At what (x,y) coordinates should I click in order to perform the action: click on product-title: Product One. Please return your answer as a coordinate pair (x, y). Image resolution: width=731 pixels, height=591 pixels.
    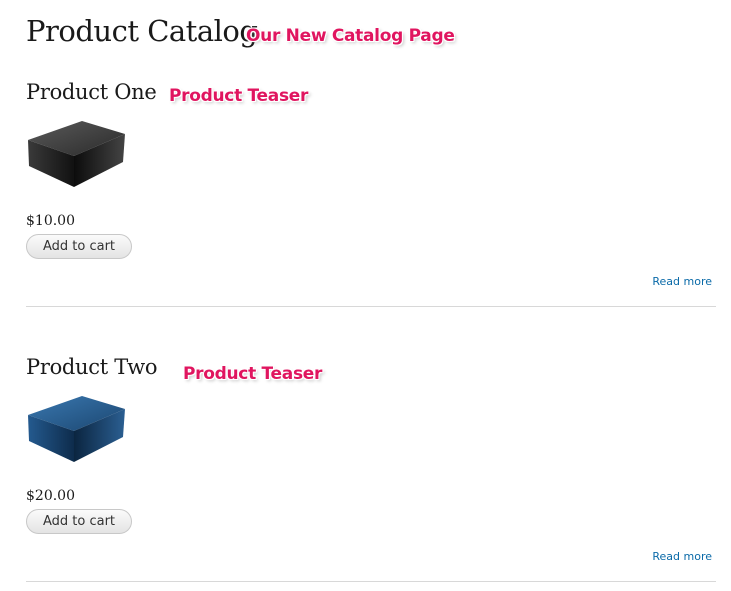
    Looking at the image, I should click on (91, 92).